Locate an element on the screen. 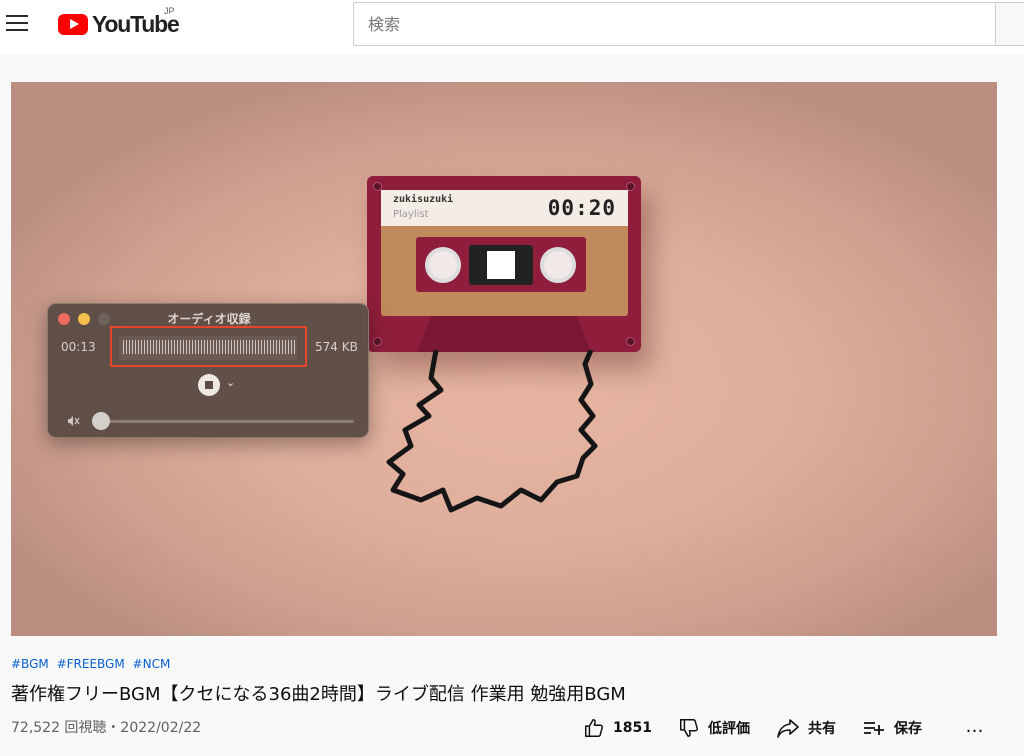  volume-slider-knob is located at coordinates (101, 421).